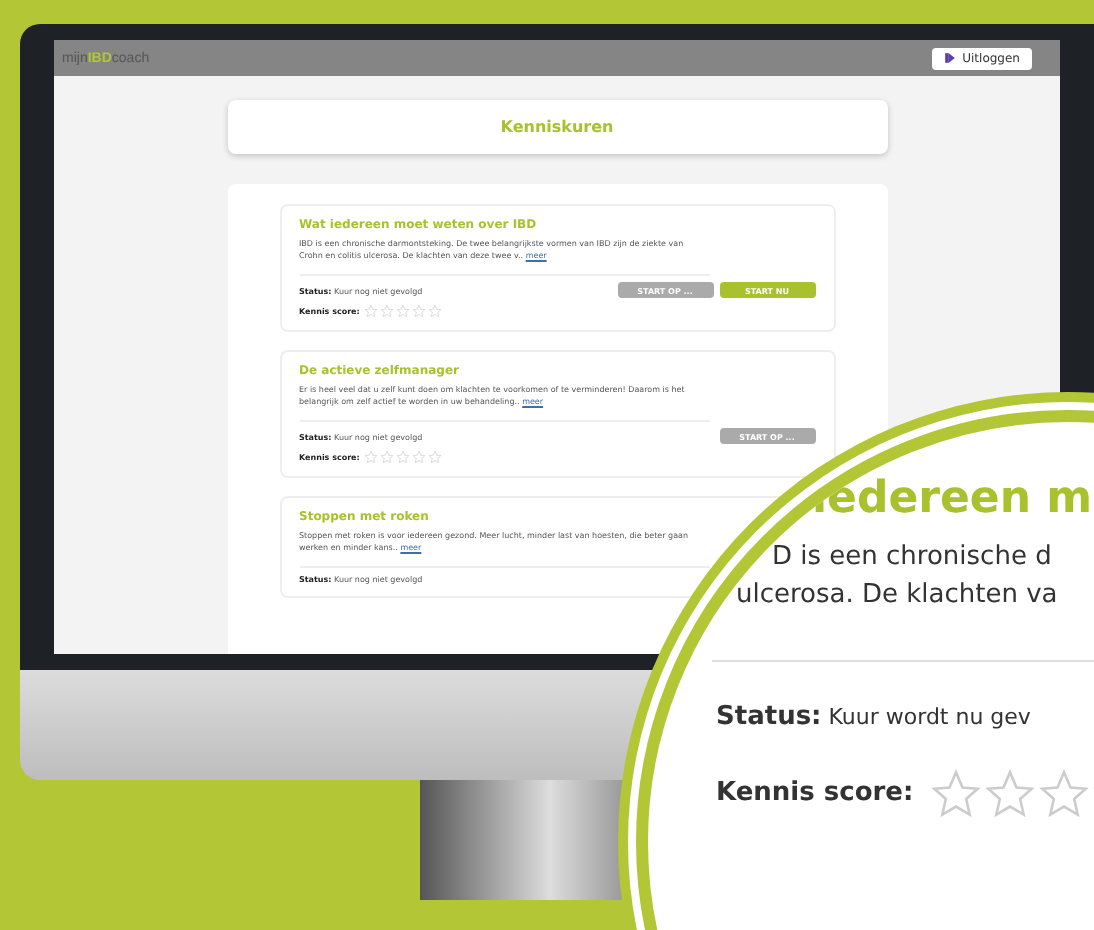 This screenshot has height=930, width=1094. I want to click on magnified-text: D is een chronische d, so click(913, 558).